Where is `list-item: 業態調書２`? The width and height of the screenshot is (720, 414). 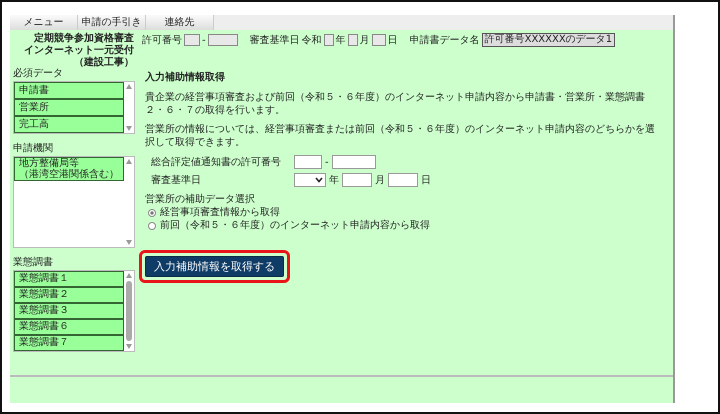 list-item: 業態調書２ is located at coordinates (69, 295).